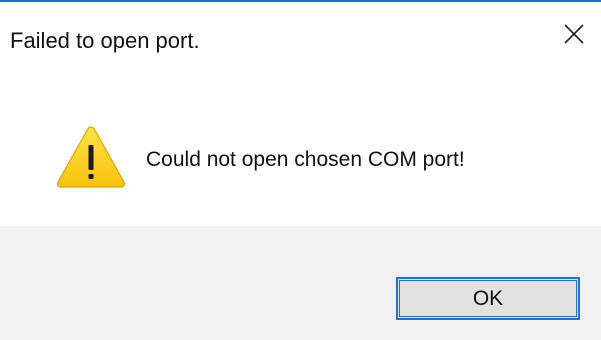  I want to click on close-button, so click(574, 34).